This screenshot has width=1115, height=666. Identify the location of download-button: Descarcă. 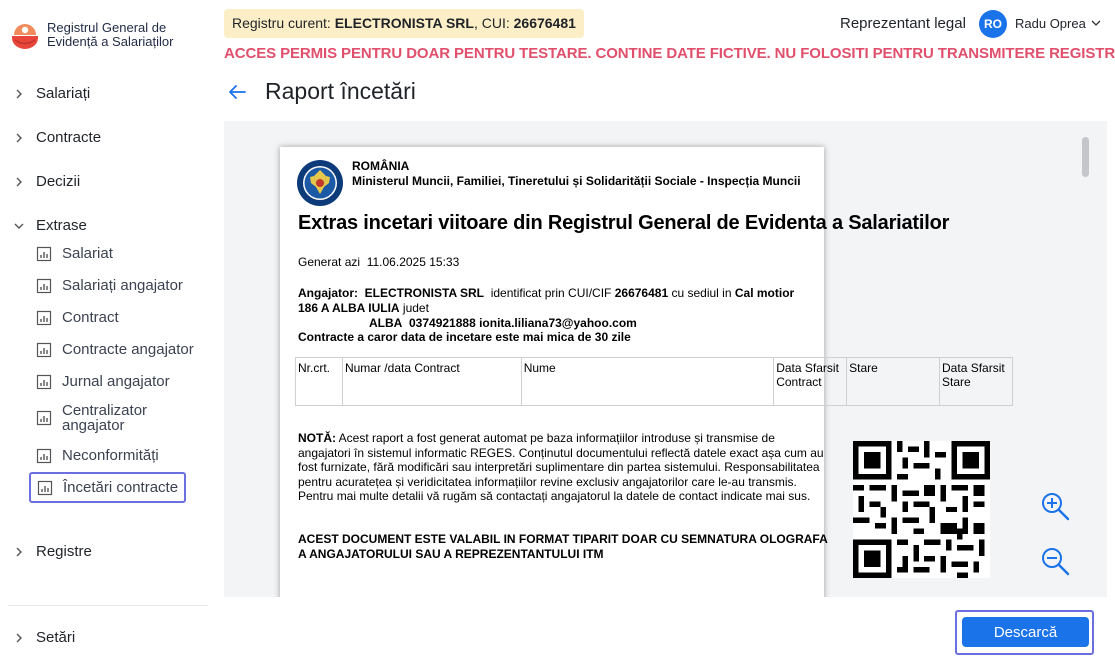
(1025, 632).